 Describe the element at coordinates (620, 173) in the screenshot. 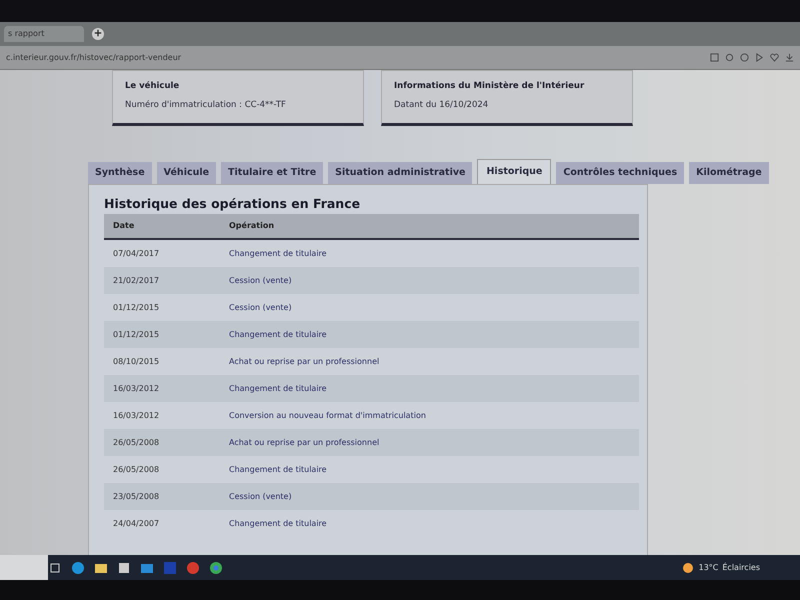

I see `tab: Contrôles techniques` at that location.